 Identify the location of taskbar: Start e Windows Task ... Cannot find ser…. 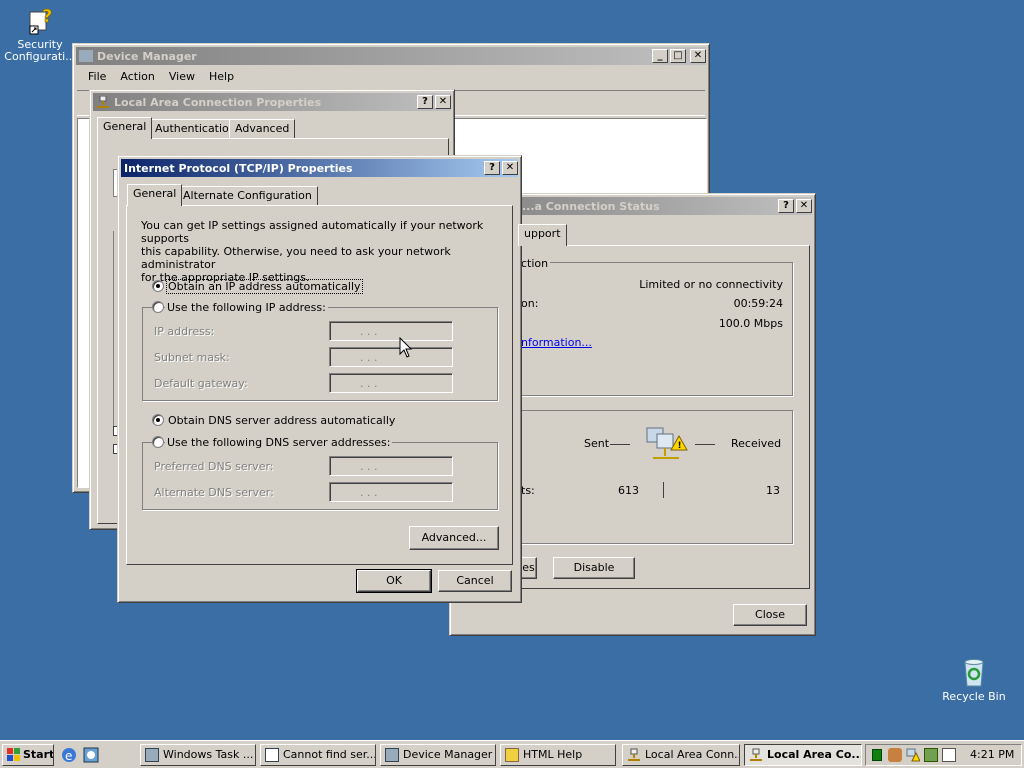
(512, 754).